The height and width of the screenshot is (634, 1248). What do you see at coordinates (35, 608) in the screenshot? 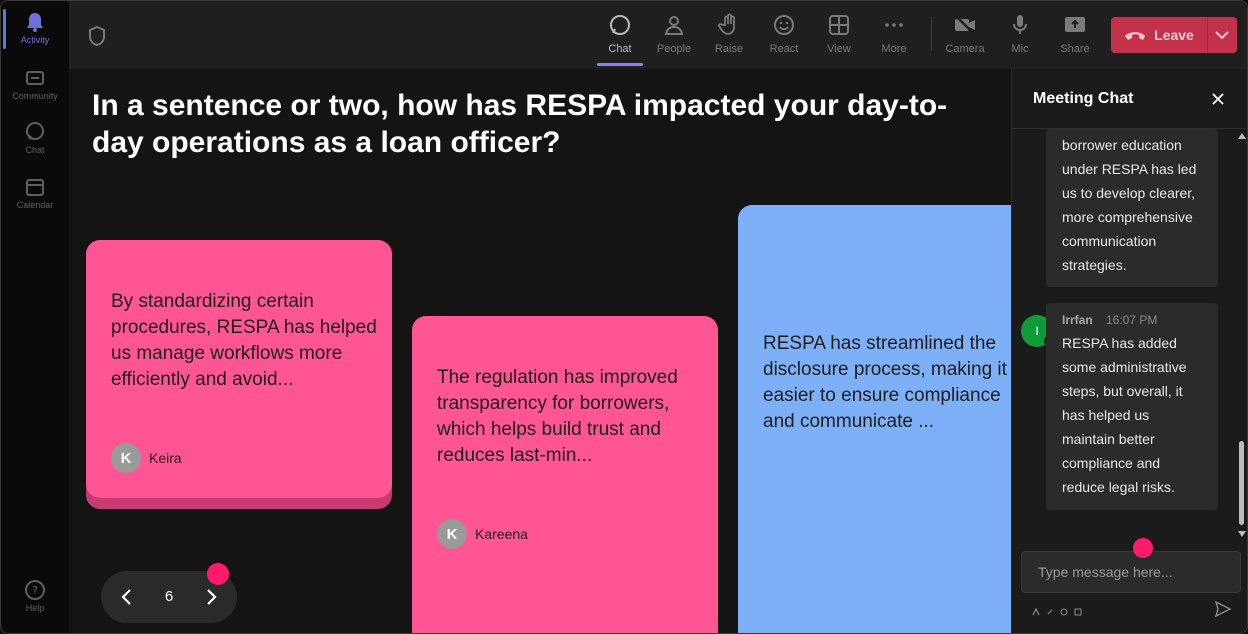
I see `rail-item-label: Help` at bounding box center [35, 608].